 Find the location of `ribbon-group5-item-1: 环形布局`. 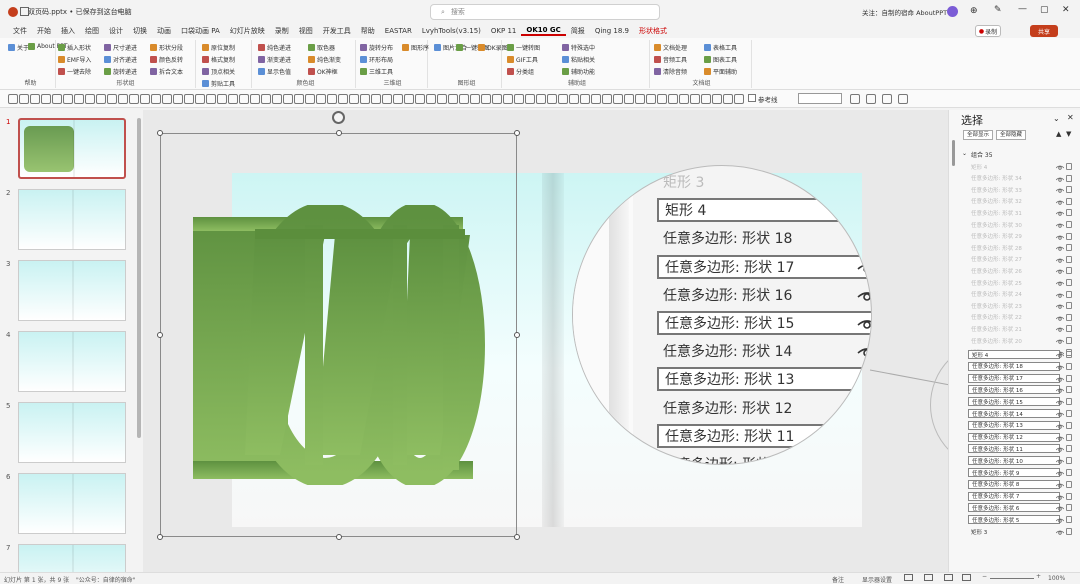

ribbon-group5-item-1: 环形布局 is located at coordinates (376, 59).